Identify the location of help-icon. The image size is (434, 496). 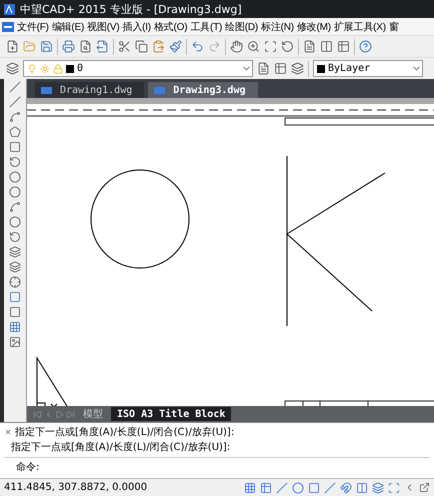
(365, 46).